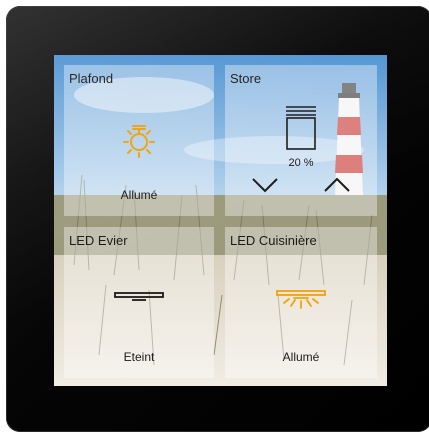 Image resolution: width=429 pixels, height=432 pixels. I want to click on blind-down-button, so click(265, 185).